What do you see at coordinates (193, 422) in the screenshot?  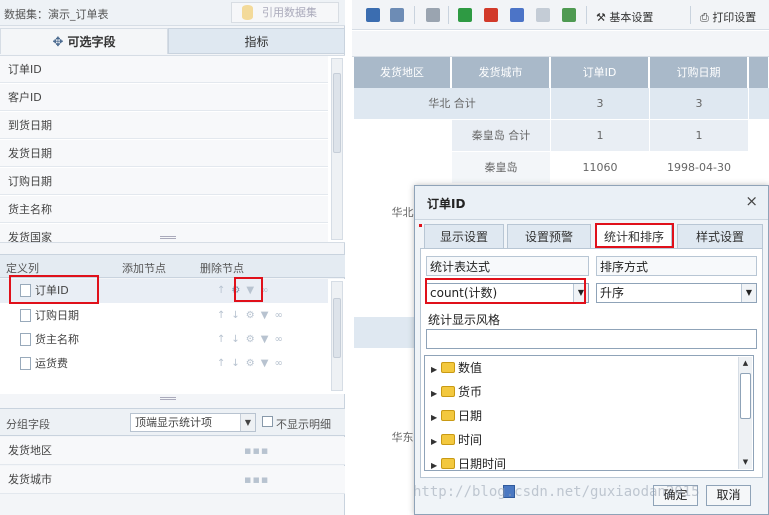 I see `group-display-select: 顶端显示统计项 ▼` at bounding box center [193, 422].